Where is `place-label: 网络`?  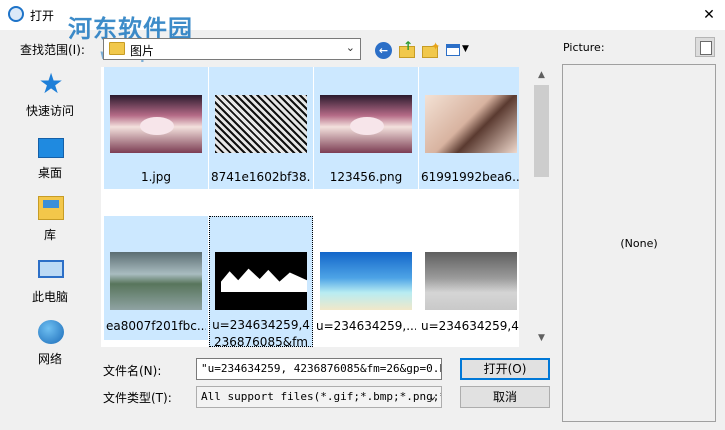 place-label: 网络 is located at coordinates (49, 359).